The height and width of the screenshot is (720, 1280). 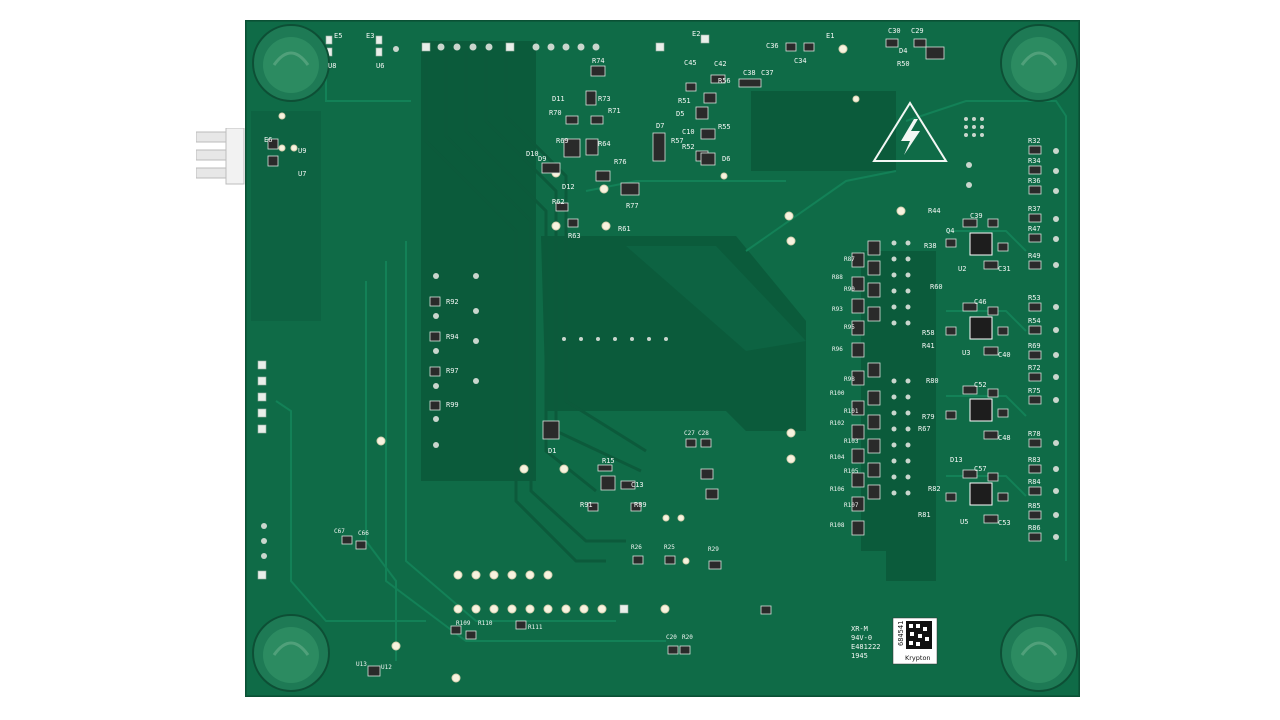 I want to click on label-r86: R86, so click(x=1034, y=528).